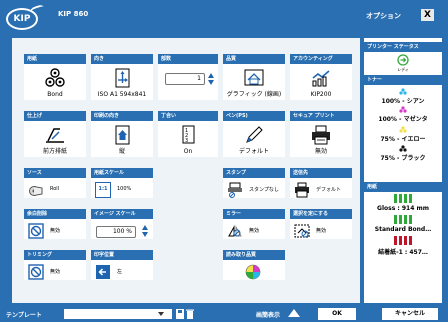 The height and width of the screenshot is (322, 448). Describe the element at coordinates (37, 9) in the screenshot. I see `logo-swoosh` at that location.